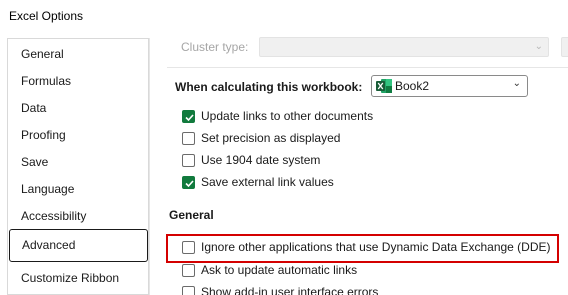 The width and height of the screenshot is (568, 295). I want to click on sidebar-item-accessibility: Accessibility, so click(79, 216).